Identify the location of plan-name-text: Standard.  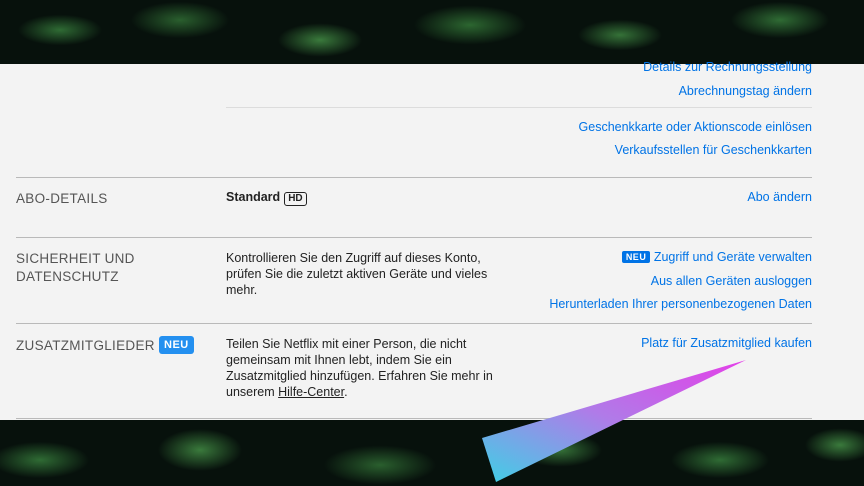
(253, 197).